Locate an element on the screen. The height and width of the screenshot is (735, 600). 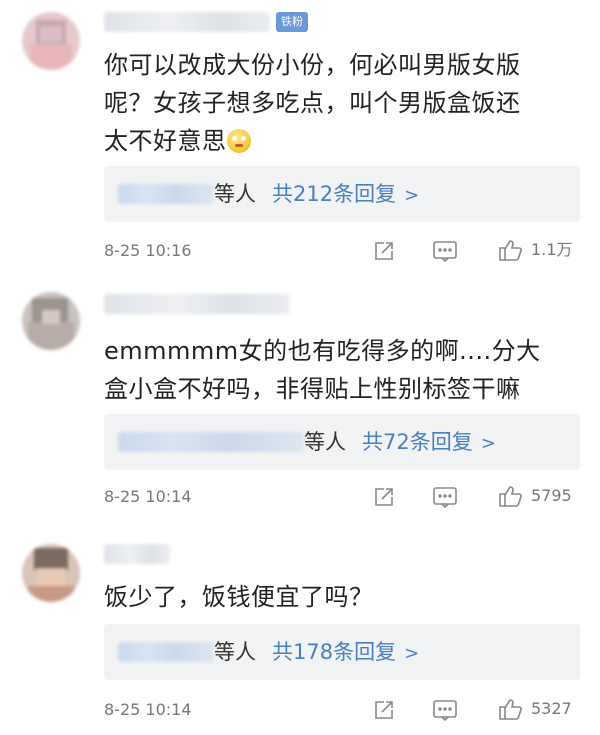
view-replies-link: 共212条回复 > is located at coordinates (345, 195).